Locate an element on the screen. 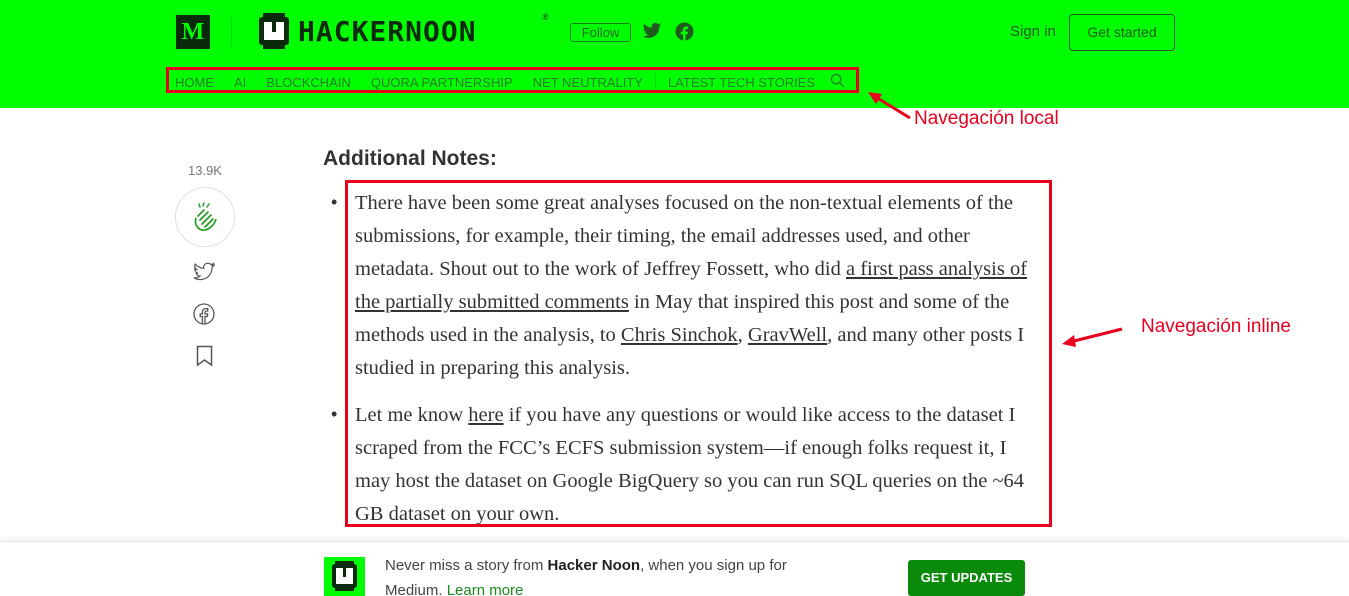  hackernoon-logo-icon is located at coordinates (274, 31).